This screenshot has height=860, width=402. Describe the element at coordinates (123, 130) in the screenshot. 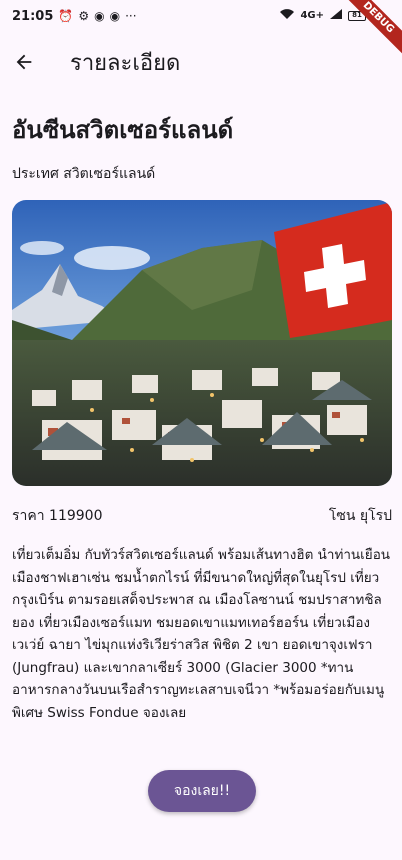

I see `place-name: อันซีนสวิตเซอร์แลนด์` at that location.